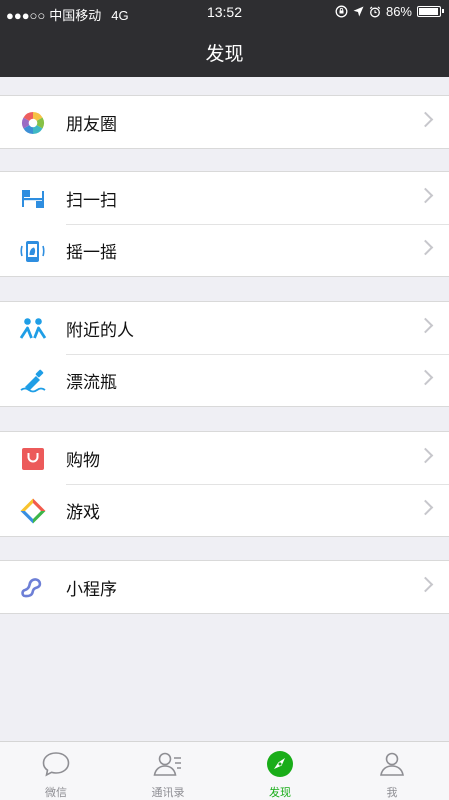 This screenshot has height=800, width=449. I want to click on moments-icon, so click(33, 123).